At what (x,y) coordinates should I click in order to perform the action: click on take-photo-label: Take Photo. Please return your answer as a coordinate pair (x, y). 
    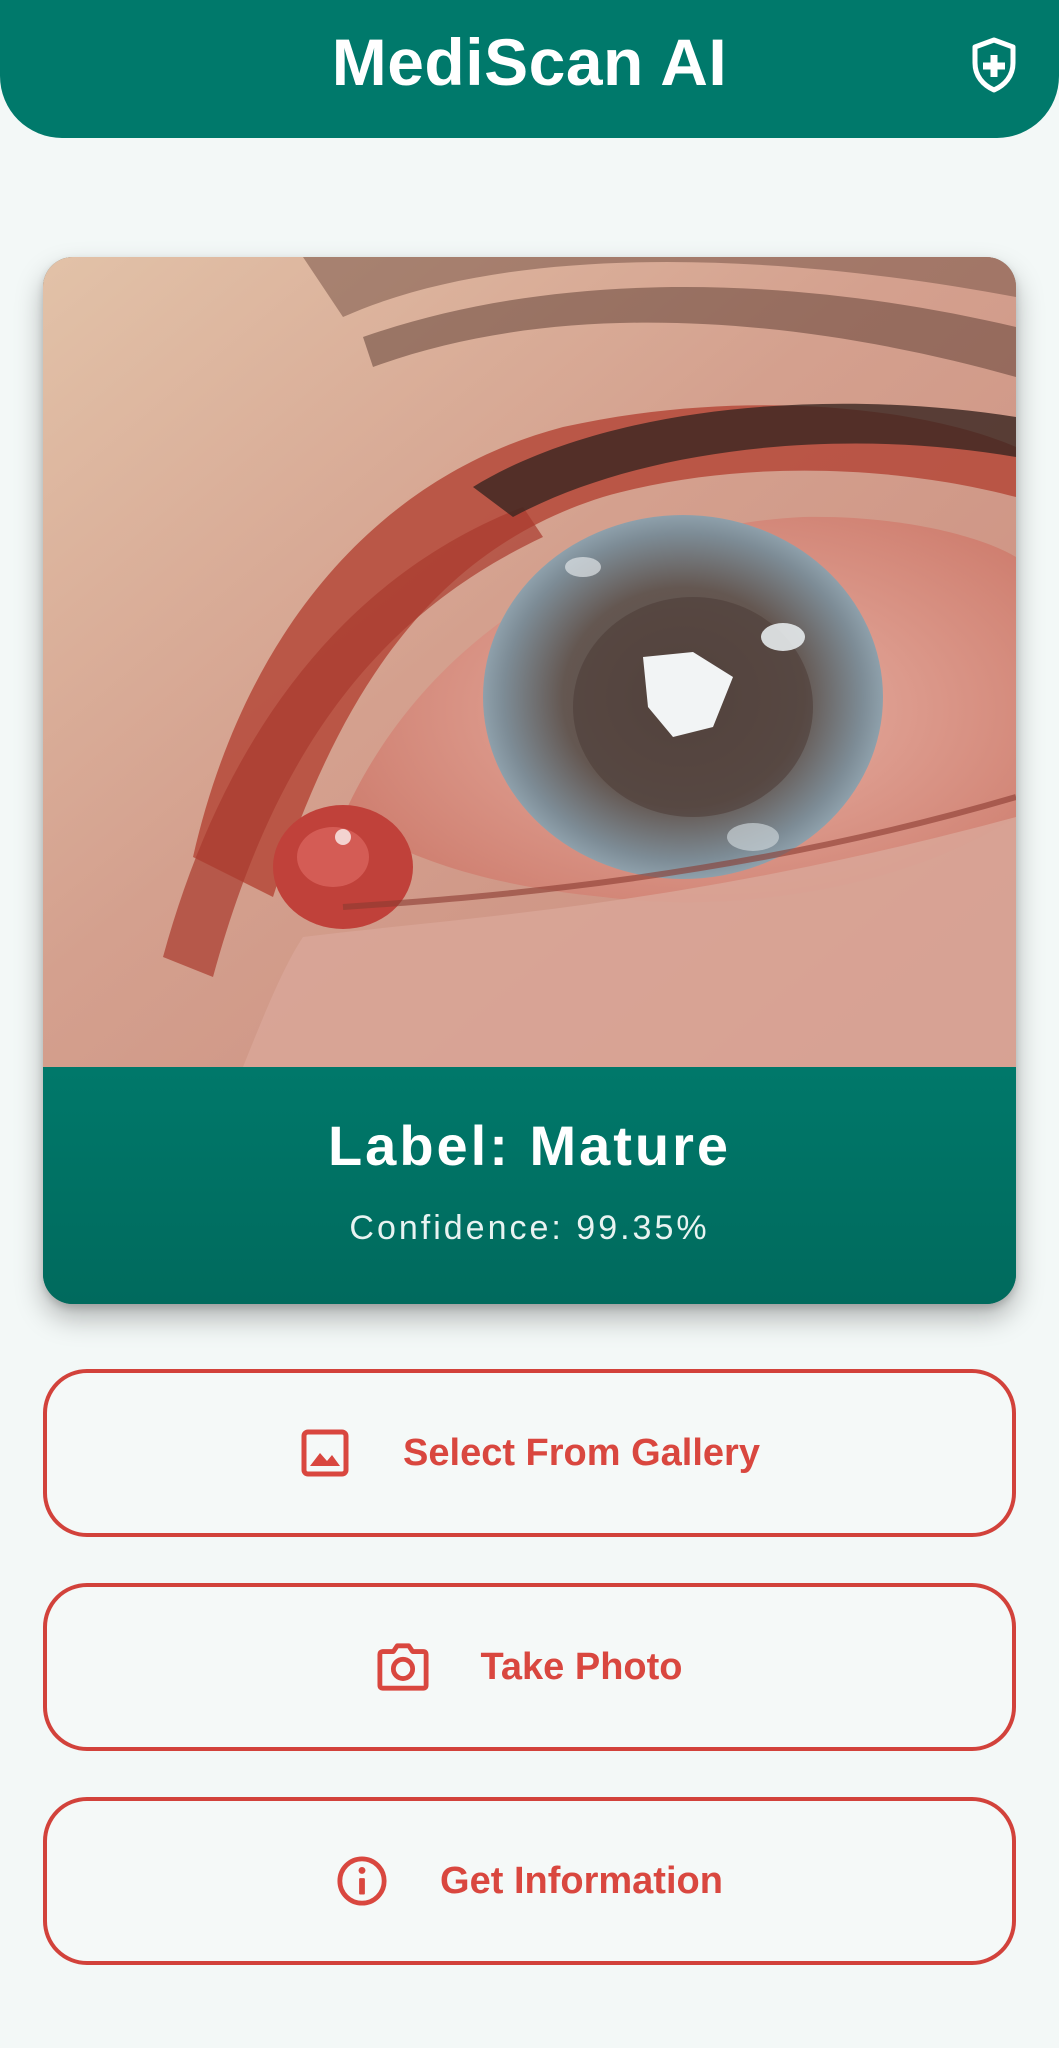
    Looking at the image, I should click on (581, 1666).